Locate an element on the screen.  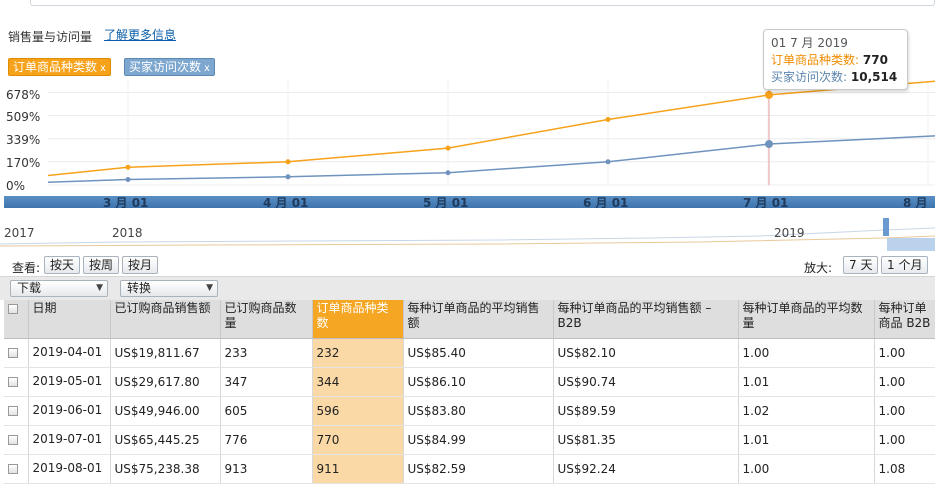
table-cell: 347 is located at coordinates (266, 382).